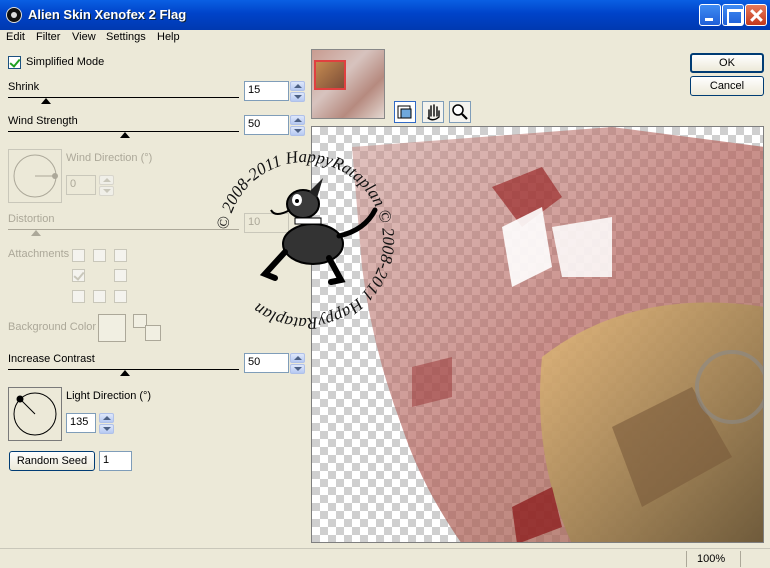 This screenshot has width=770, height=568. I want to click on attachment-bottom-right-checkbox, so click(120, 296).